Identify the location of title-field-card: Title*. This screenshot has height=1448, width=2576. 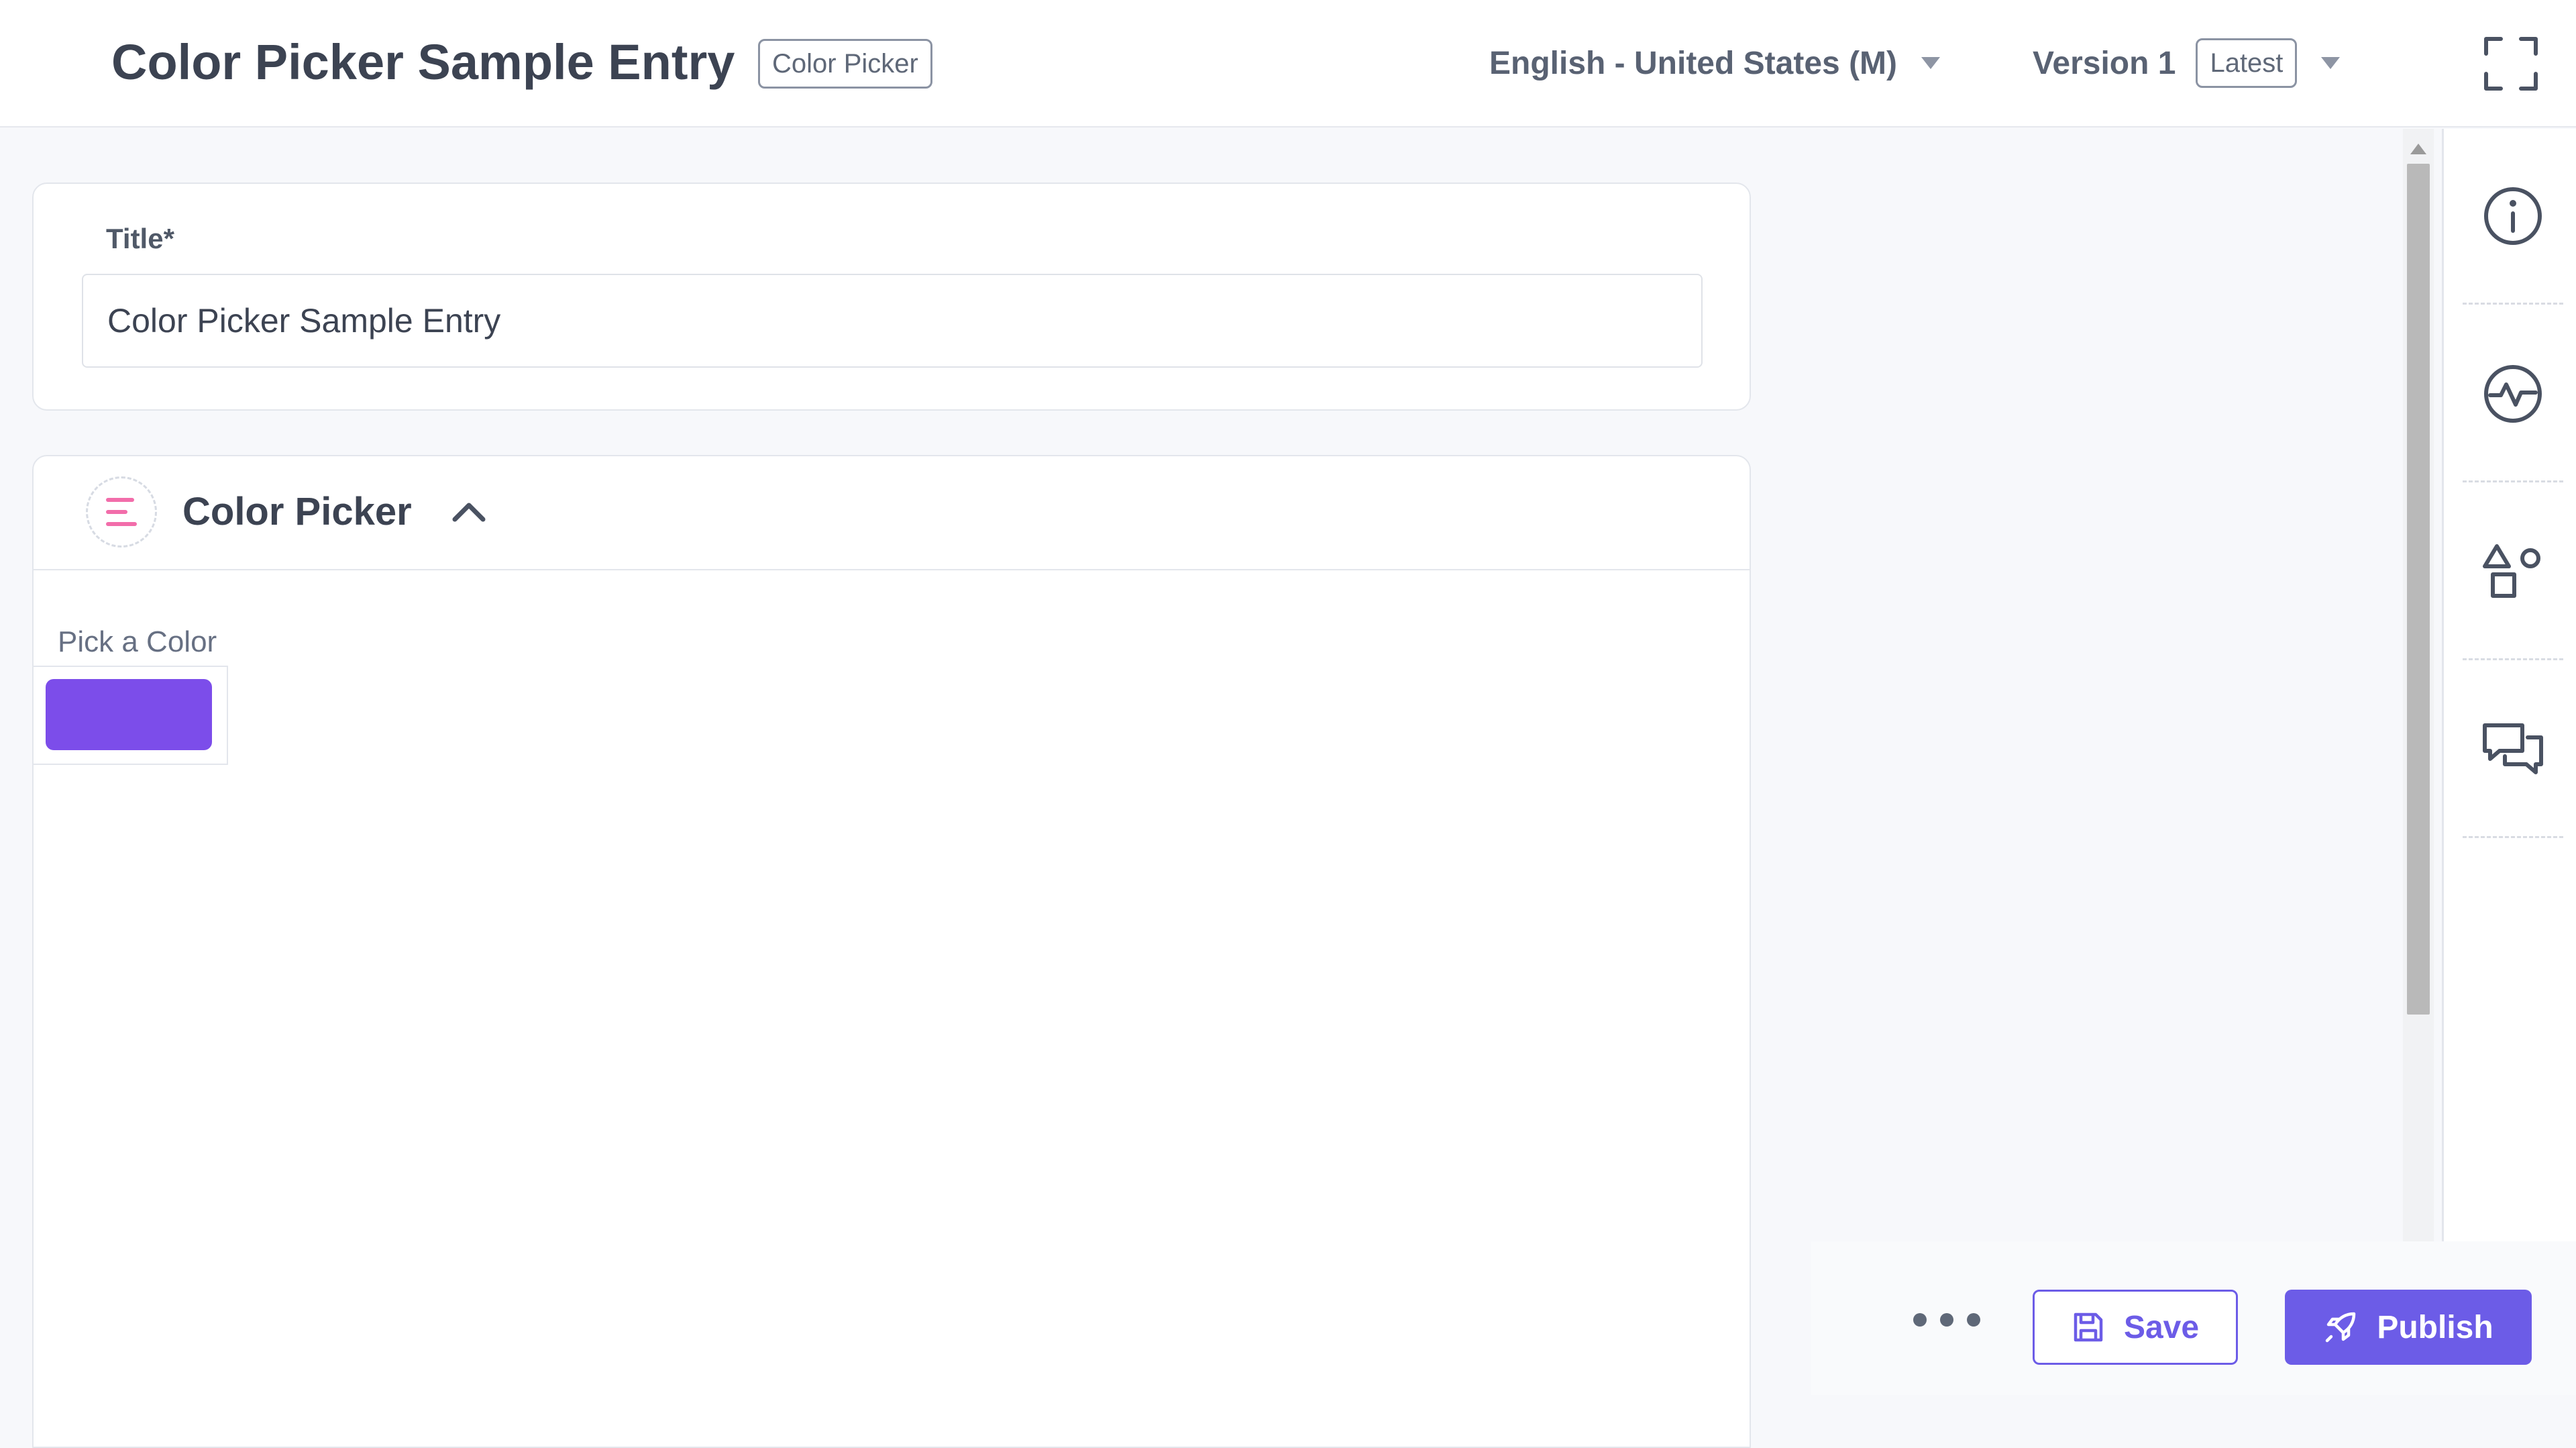
(891, 297).